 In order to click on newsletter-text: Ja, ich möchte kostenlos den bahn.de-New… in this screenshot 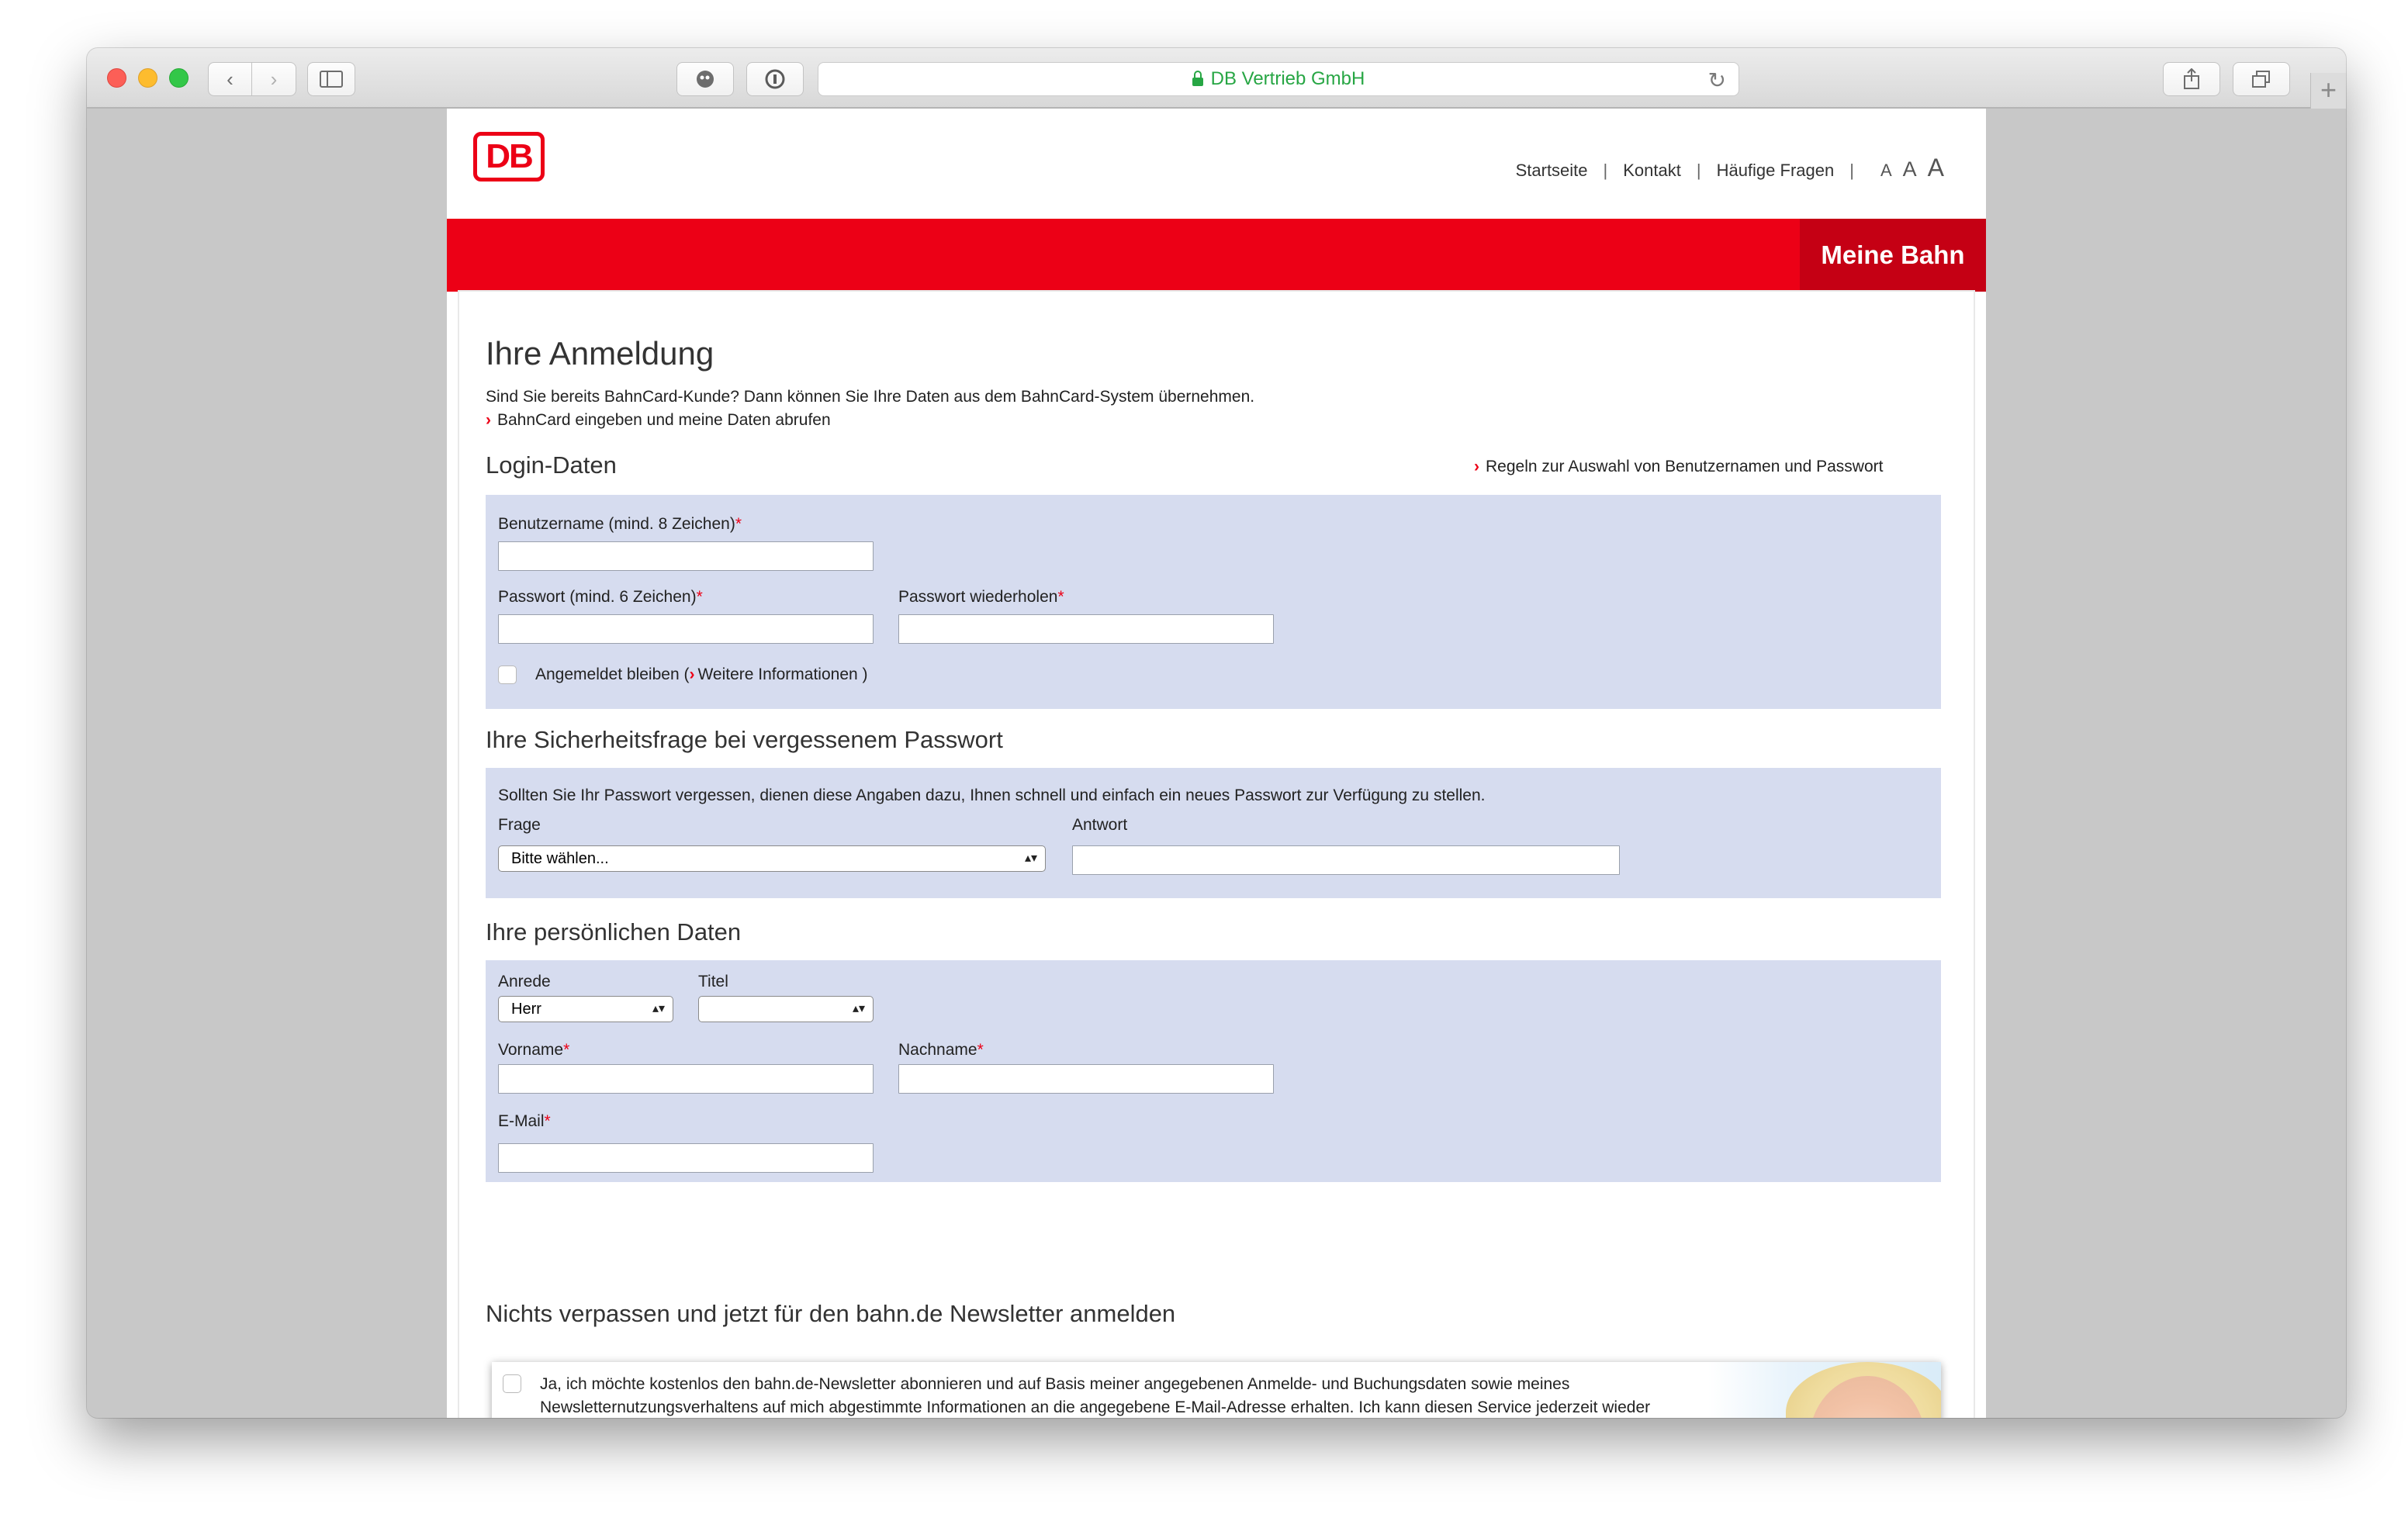, I will do `click(1095, 1395)`.